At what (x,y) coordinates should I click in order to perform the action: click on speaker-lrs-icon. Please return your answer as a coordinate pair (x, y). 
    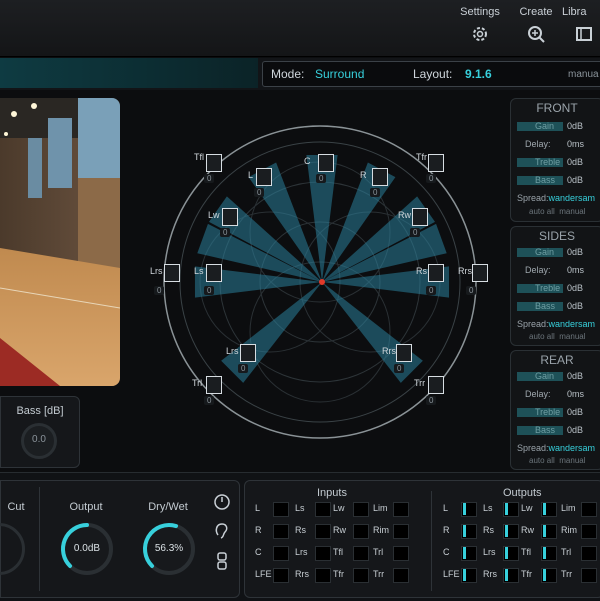
    Looking at the image, I should click on (248, 353).